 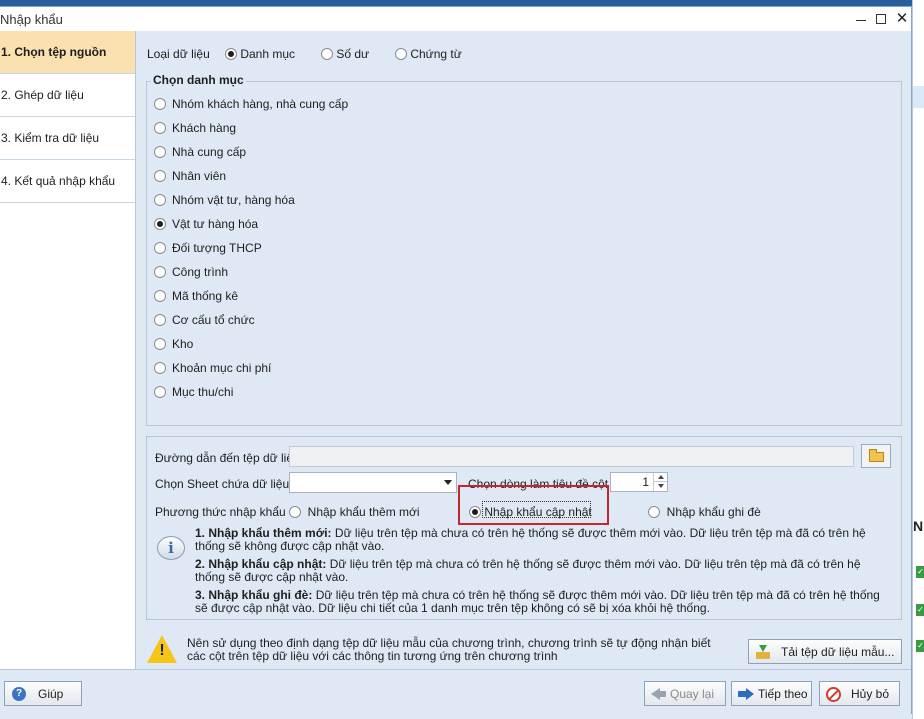 I want to click on category-item: Kho, so click(x=173, y=344).